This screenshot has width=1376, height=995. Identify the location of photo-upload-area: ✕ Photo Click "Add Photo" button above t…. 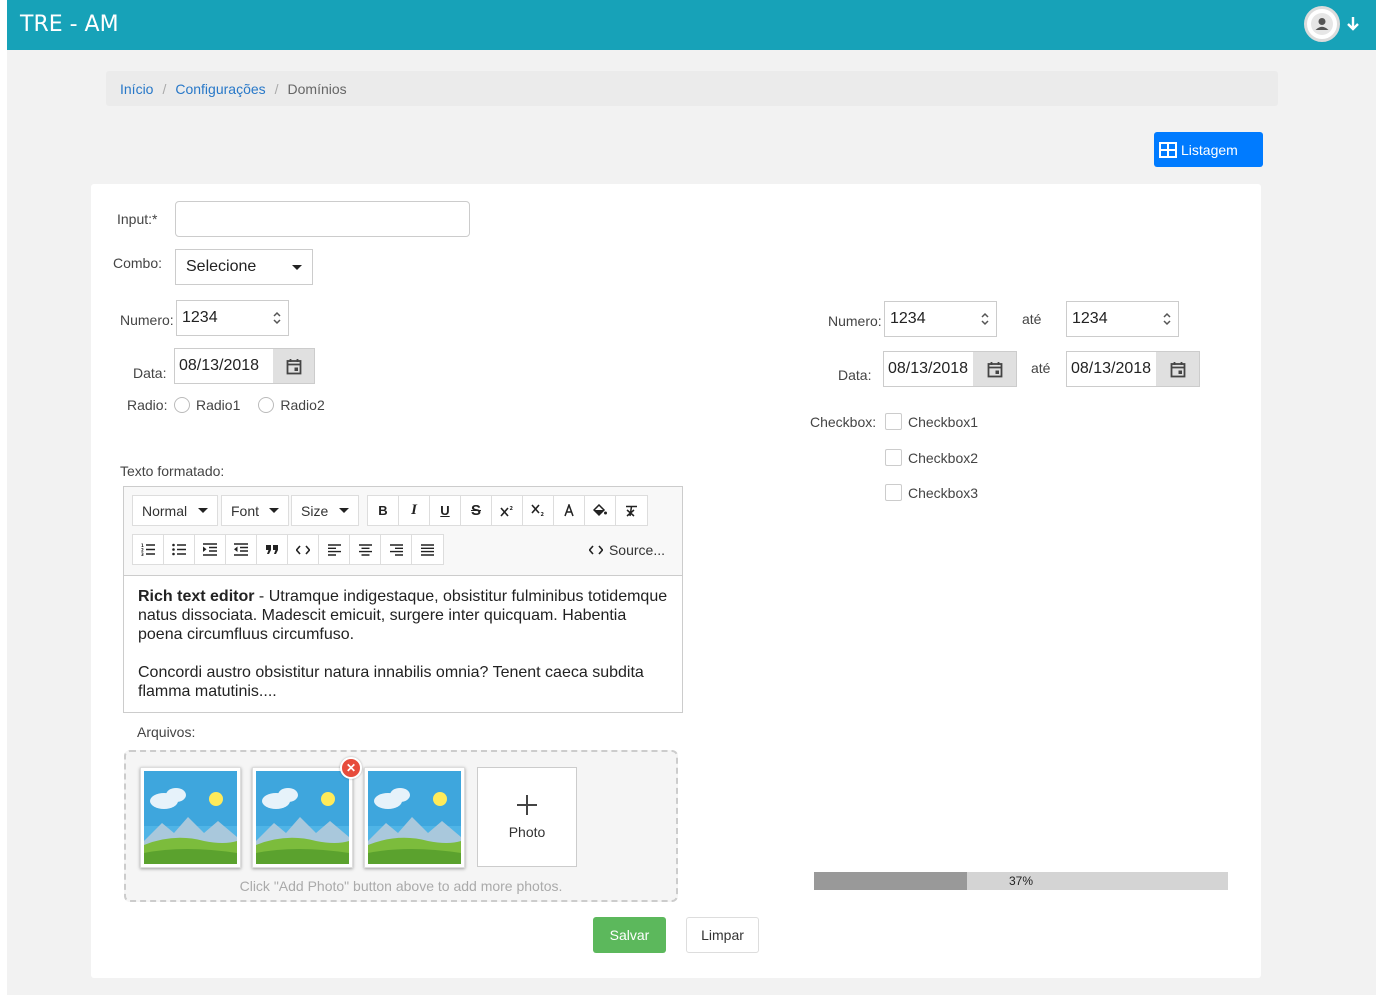
(401, 826).